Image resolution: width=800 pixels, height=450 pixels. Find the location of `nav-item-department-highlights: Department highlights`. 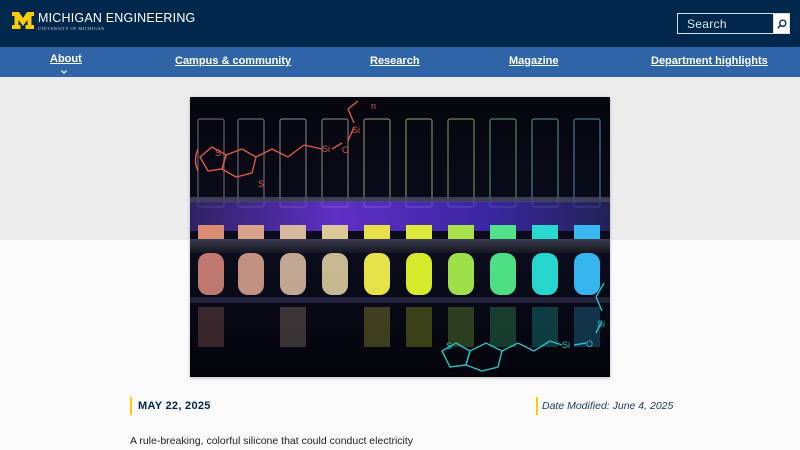

nav-item-department-highlights: Department highlights is located at coordinates (709, 61).